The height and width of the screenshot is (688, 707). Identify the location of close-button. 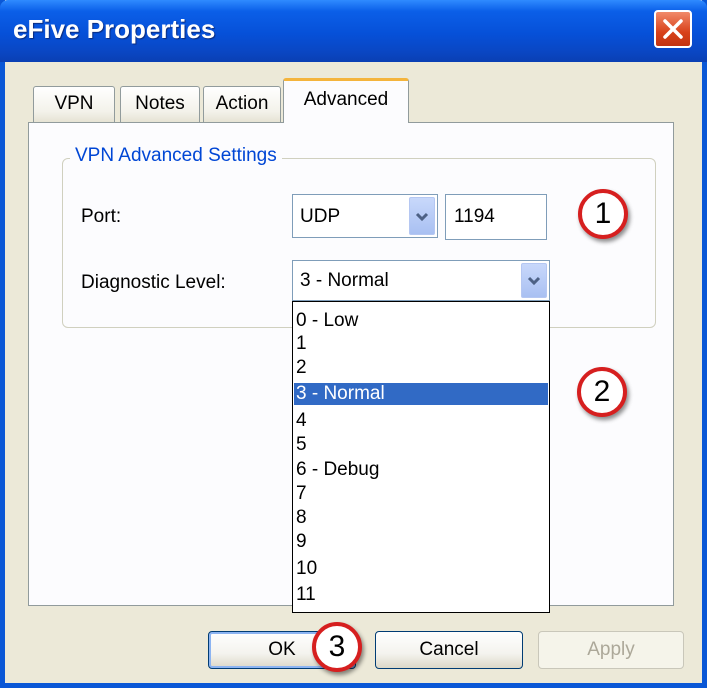
(673, 29).